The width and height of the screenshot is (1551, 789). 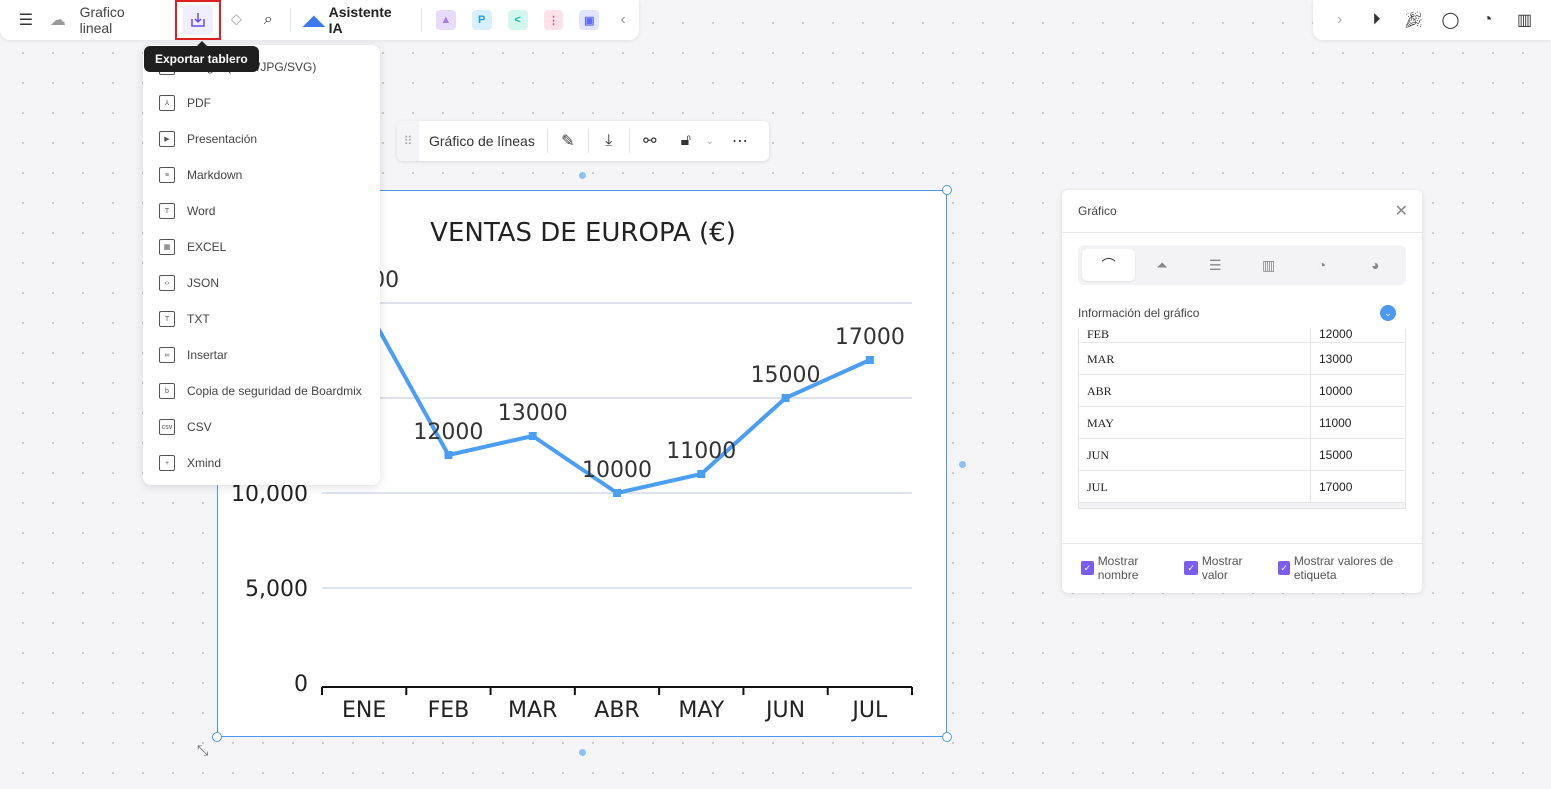 What do you see at coordinates (710, 141) in the screenshot?
I see `chevron-down-icon: ⌄` at bounding box center [710, 141].